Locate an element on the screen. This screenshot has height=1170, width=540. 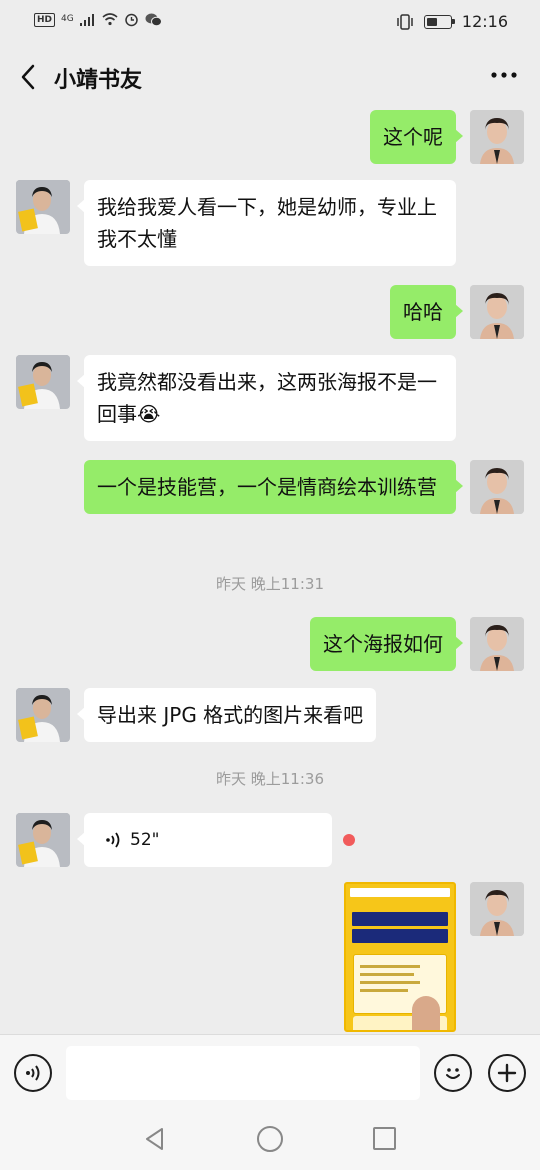
poster-image-message is located at coordinates (400, 957).